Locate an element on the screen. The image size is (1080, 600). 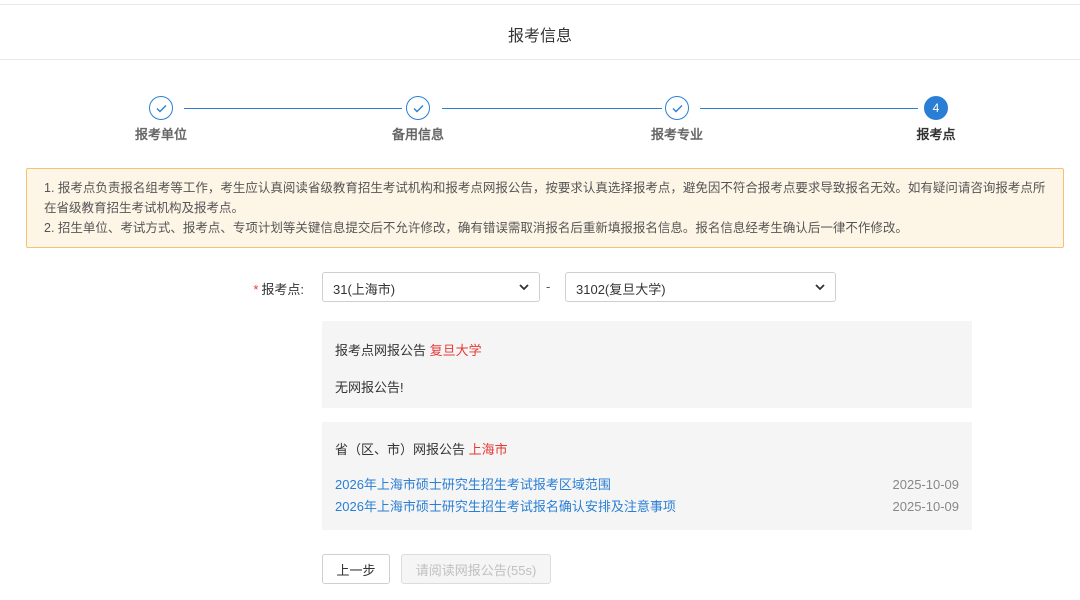
site-select-value: 3102(复旦大学) is located at coordinates (621, 289).